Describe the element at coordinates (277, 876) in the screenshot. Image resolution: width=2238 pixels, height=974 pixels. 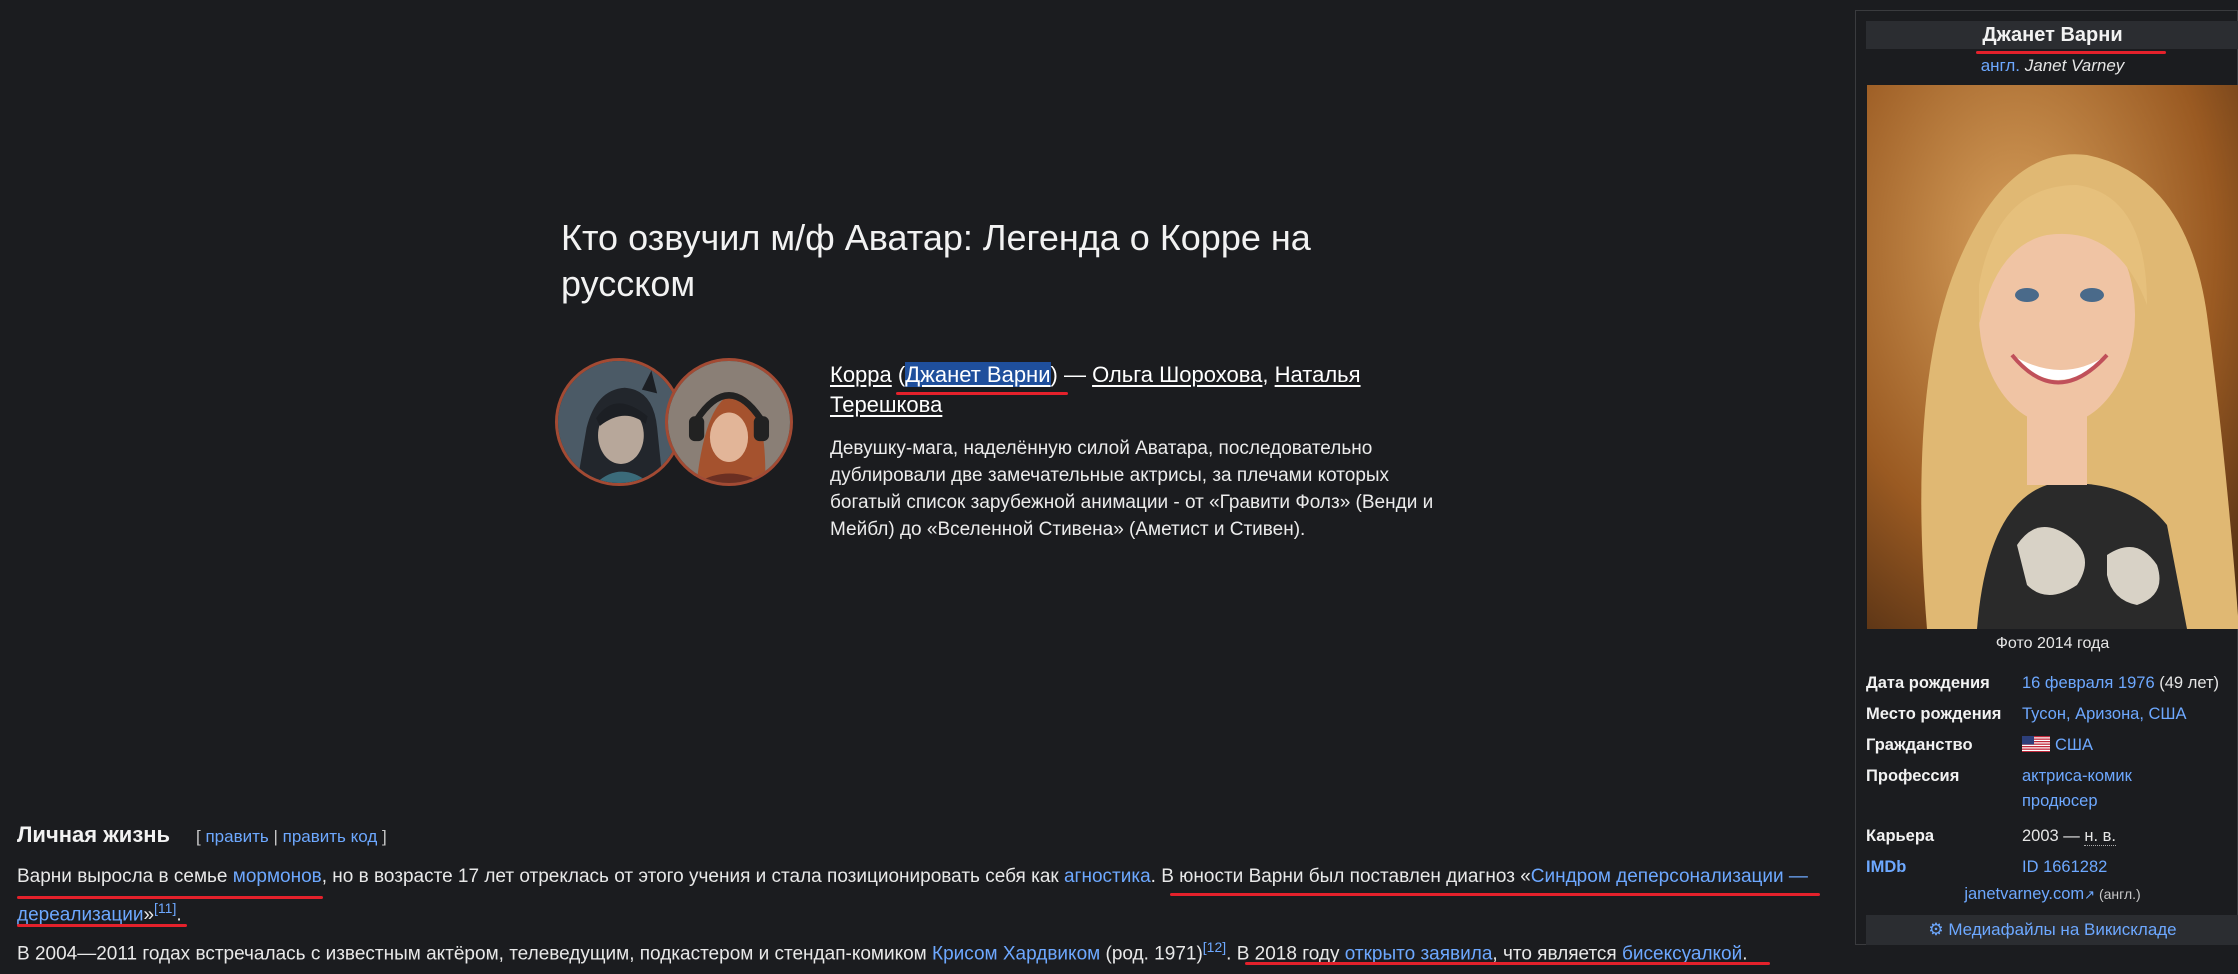
I see `mormons-link: мормонов` at that location.